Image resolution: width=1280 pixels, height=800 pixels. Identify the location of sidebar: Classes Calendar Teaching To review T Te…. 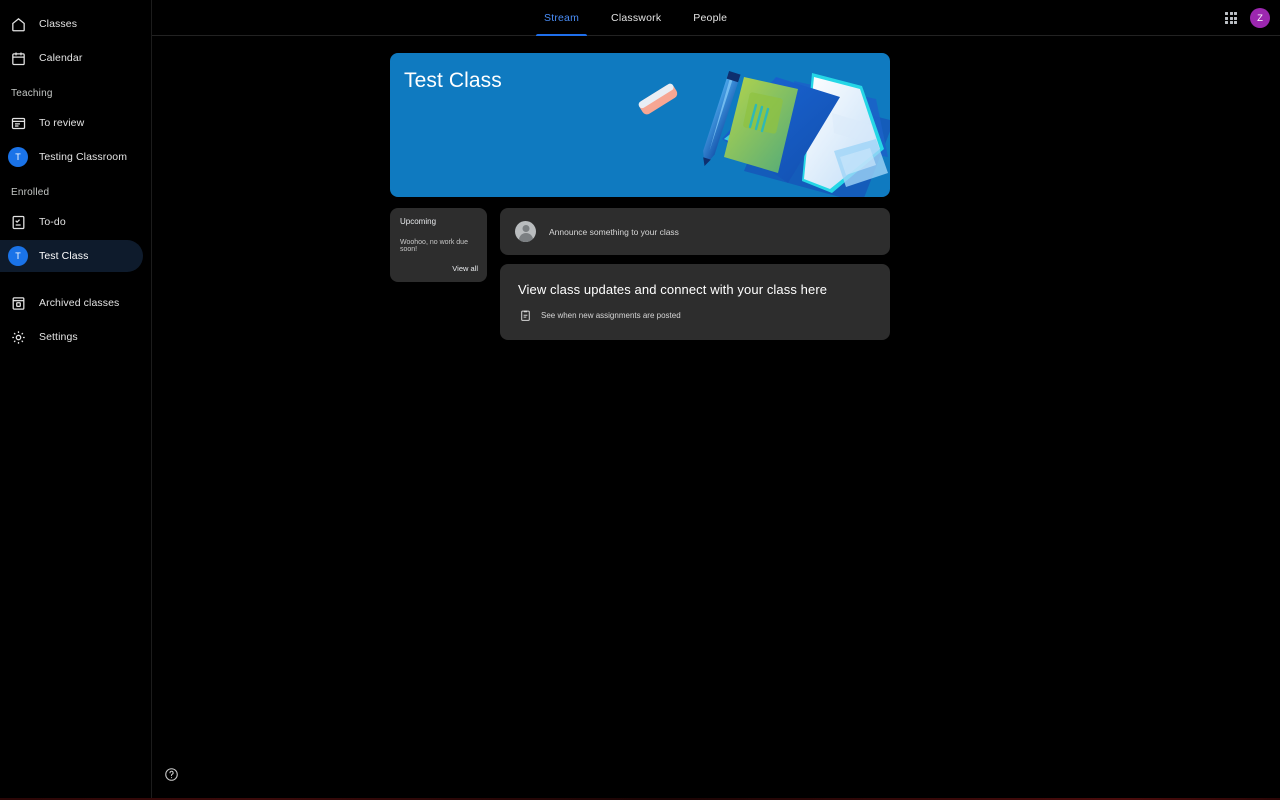
(76, 400).